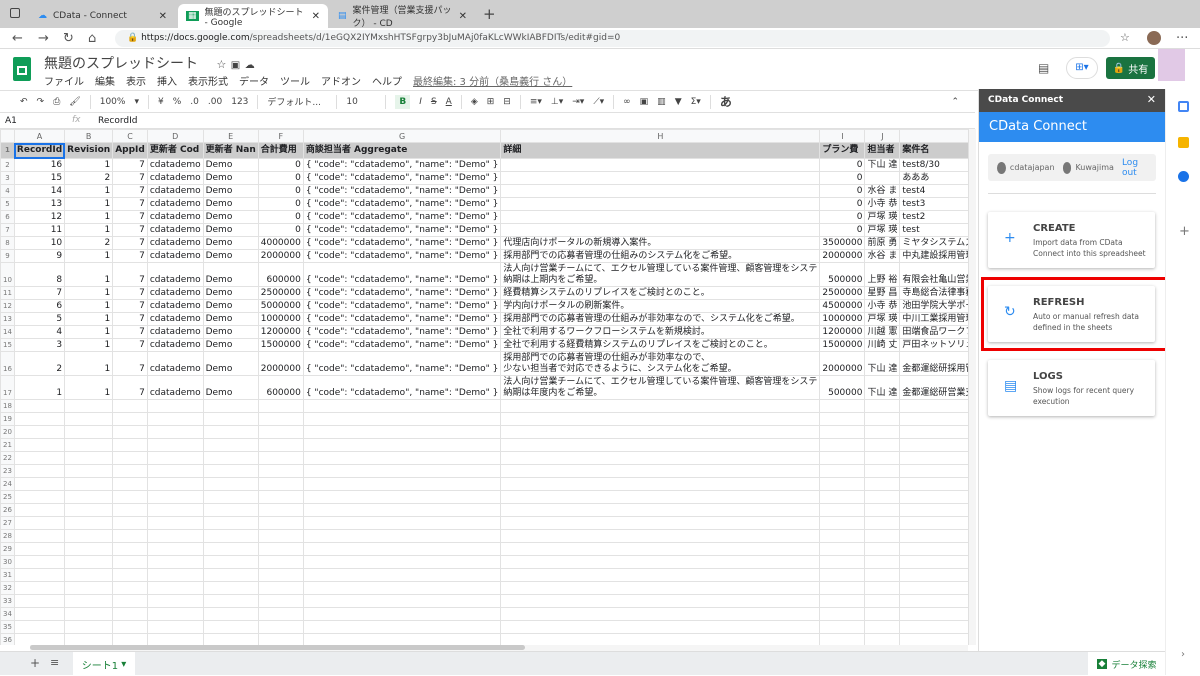 This screenshot has width=1200, height=676. Describe the element at coordinates (280, 256) in the screenshot. I see `cell: 2000000` at that location.